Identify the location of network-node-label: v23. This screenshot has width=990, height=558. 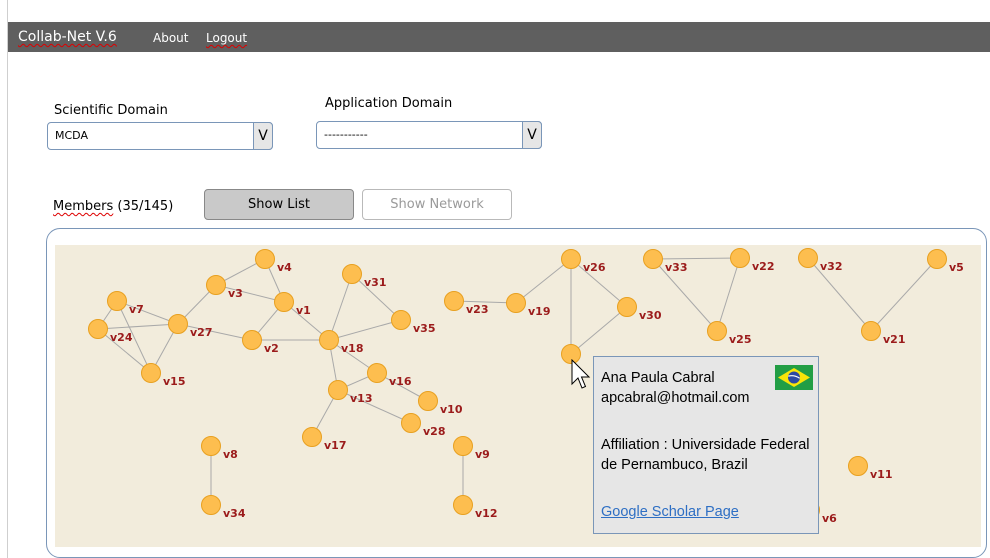
(477, 309).